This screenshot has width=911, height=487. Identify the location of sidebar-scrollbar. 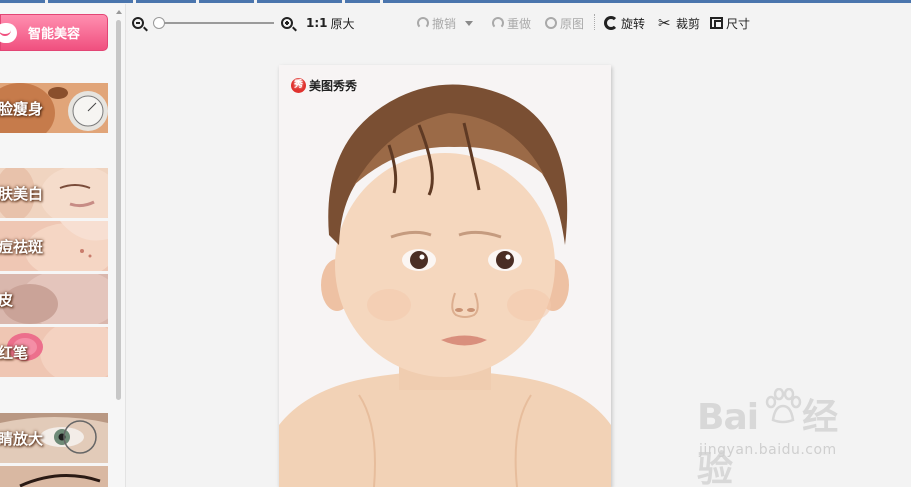
(119, 248).